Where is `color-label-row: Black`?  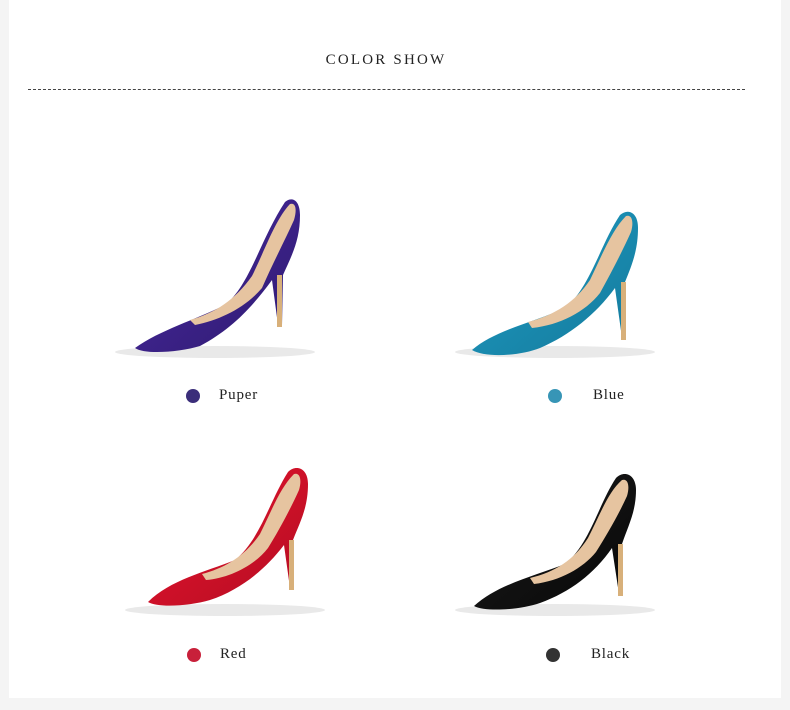 color-label-row: Black is located at coordinates (588, 654).